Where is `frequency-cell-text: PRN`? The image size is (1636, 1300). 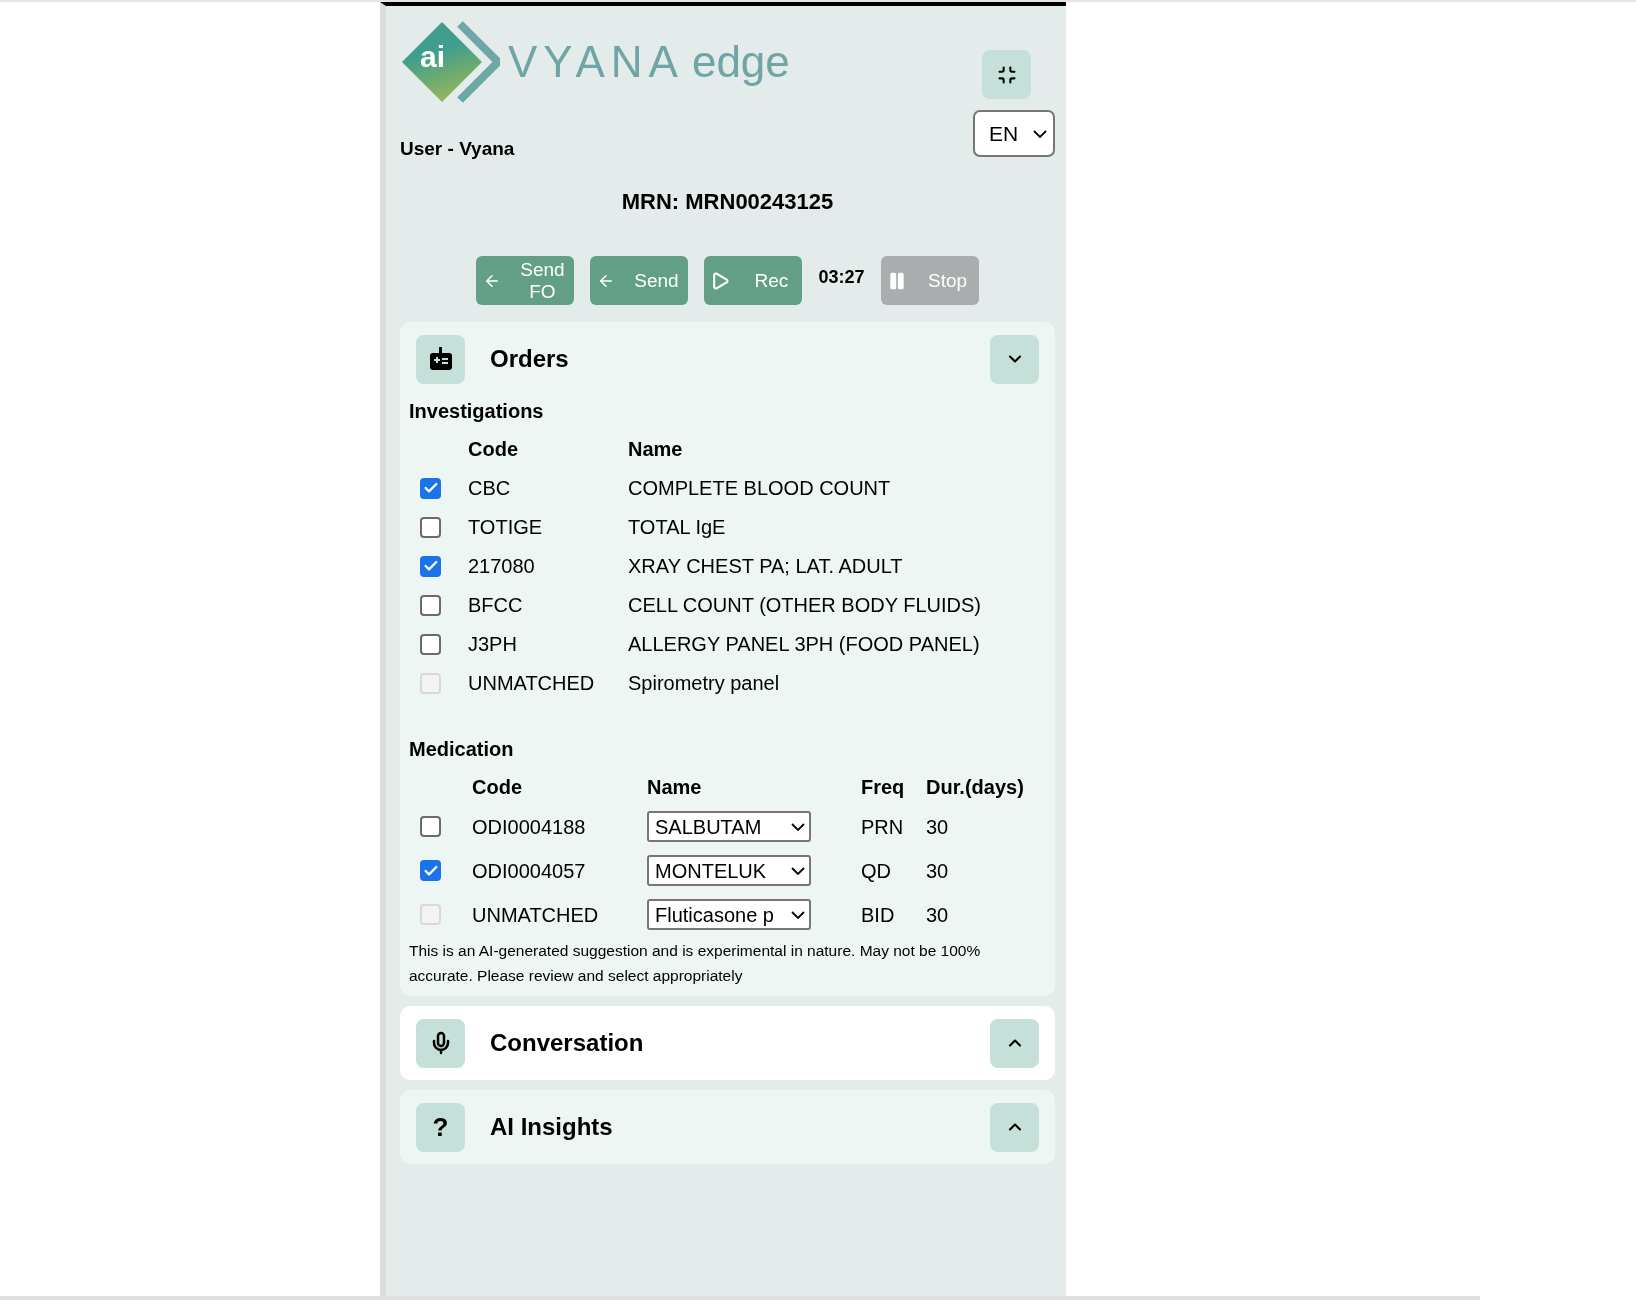 frequency-cell-text: PRN is located at coordinates (883, 826).